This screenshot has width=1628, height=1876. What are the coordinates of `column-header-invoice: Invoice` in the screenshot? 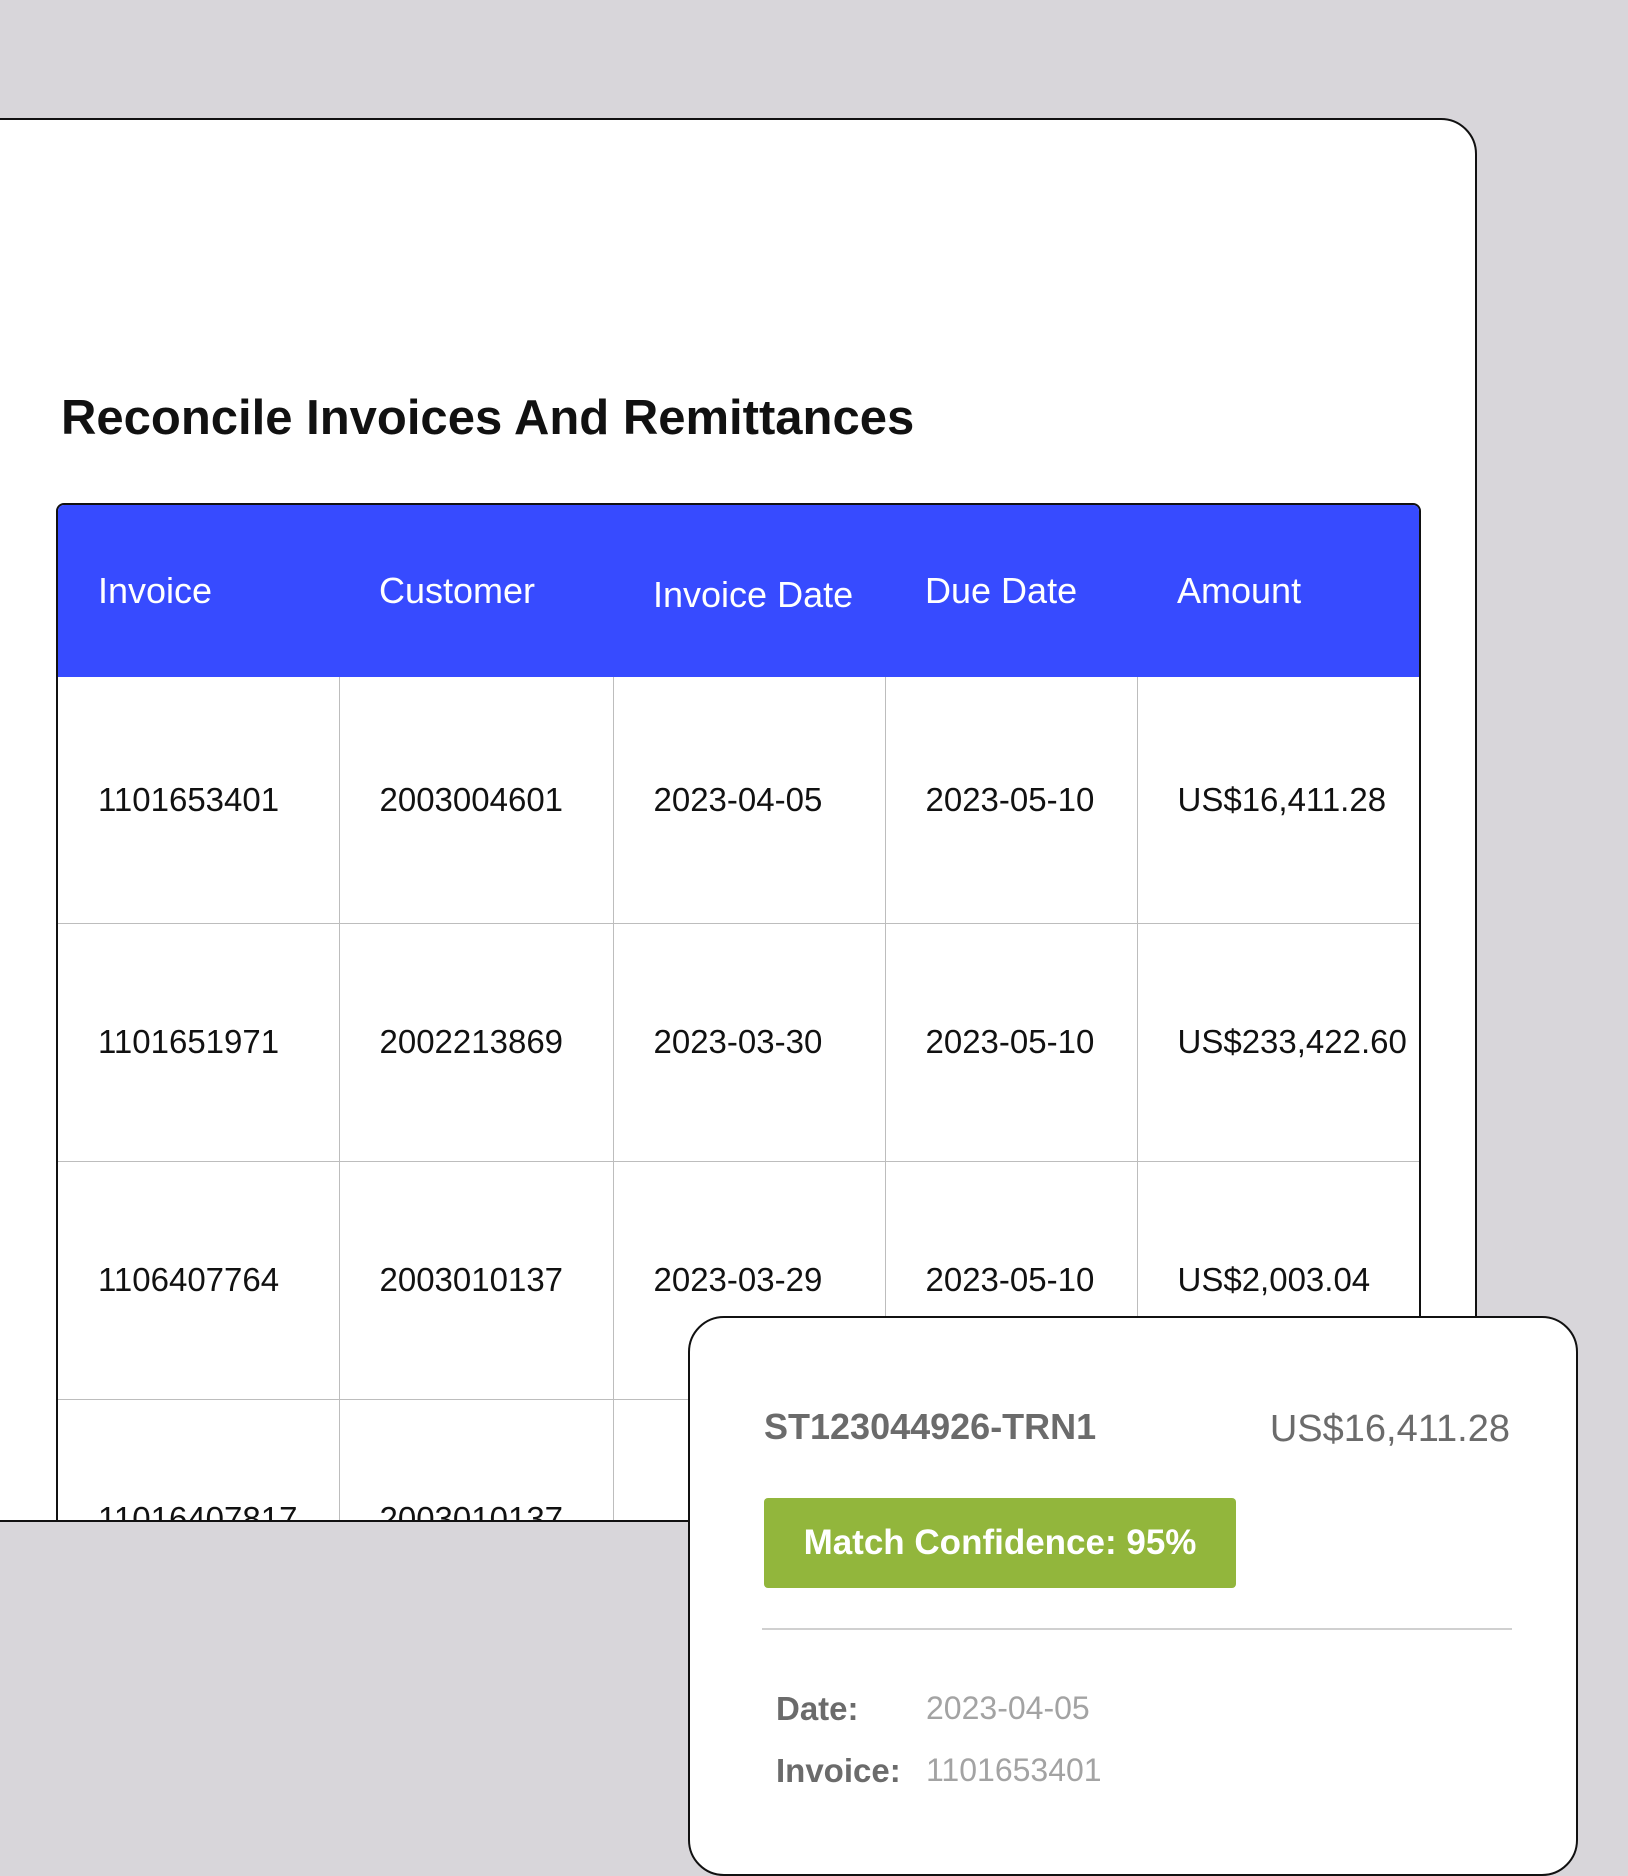 It's located at (198, 591).